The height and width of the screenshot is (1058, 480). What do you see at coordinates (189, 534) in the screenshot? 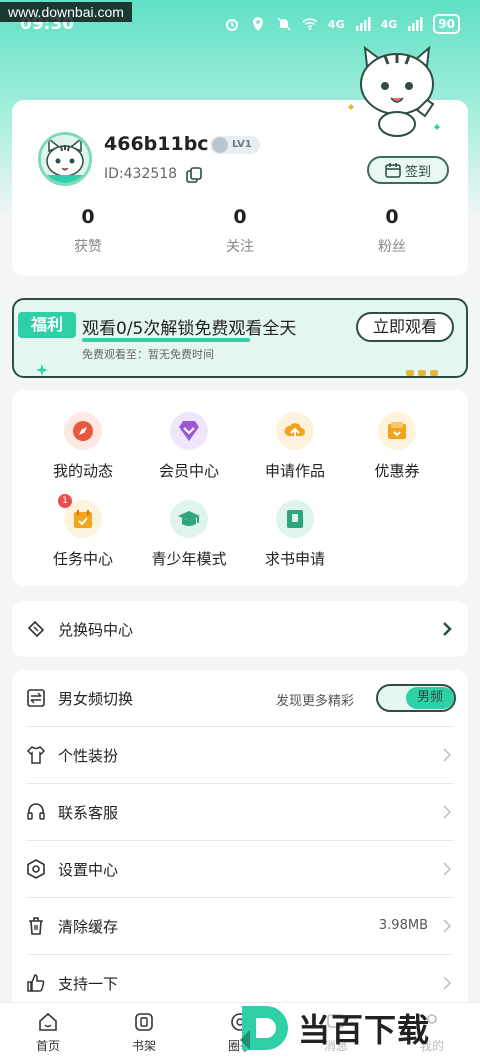
I see `grid-item-teen-mode: 青少年模式` at bounding box center [189, 534].